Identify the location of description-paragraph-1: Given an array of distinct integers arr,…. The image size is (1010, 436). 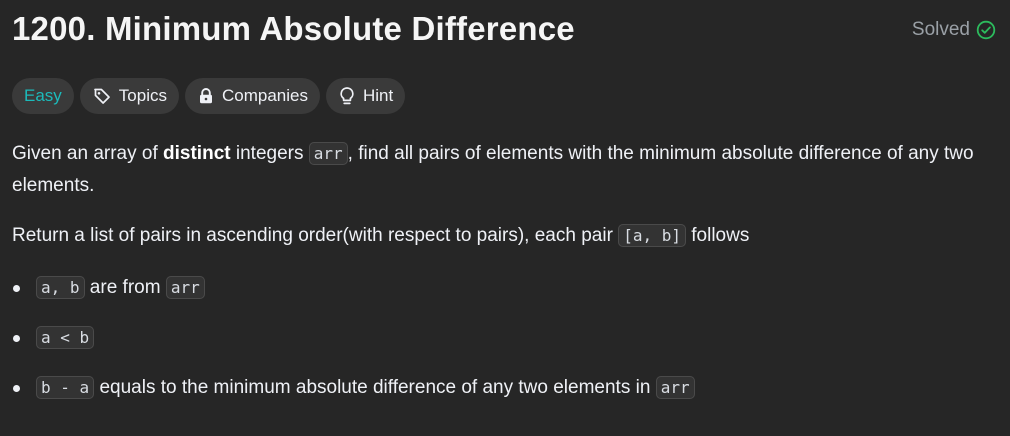
(493, 169).